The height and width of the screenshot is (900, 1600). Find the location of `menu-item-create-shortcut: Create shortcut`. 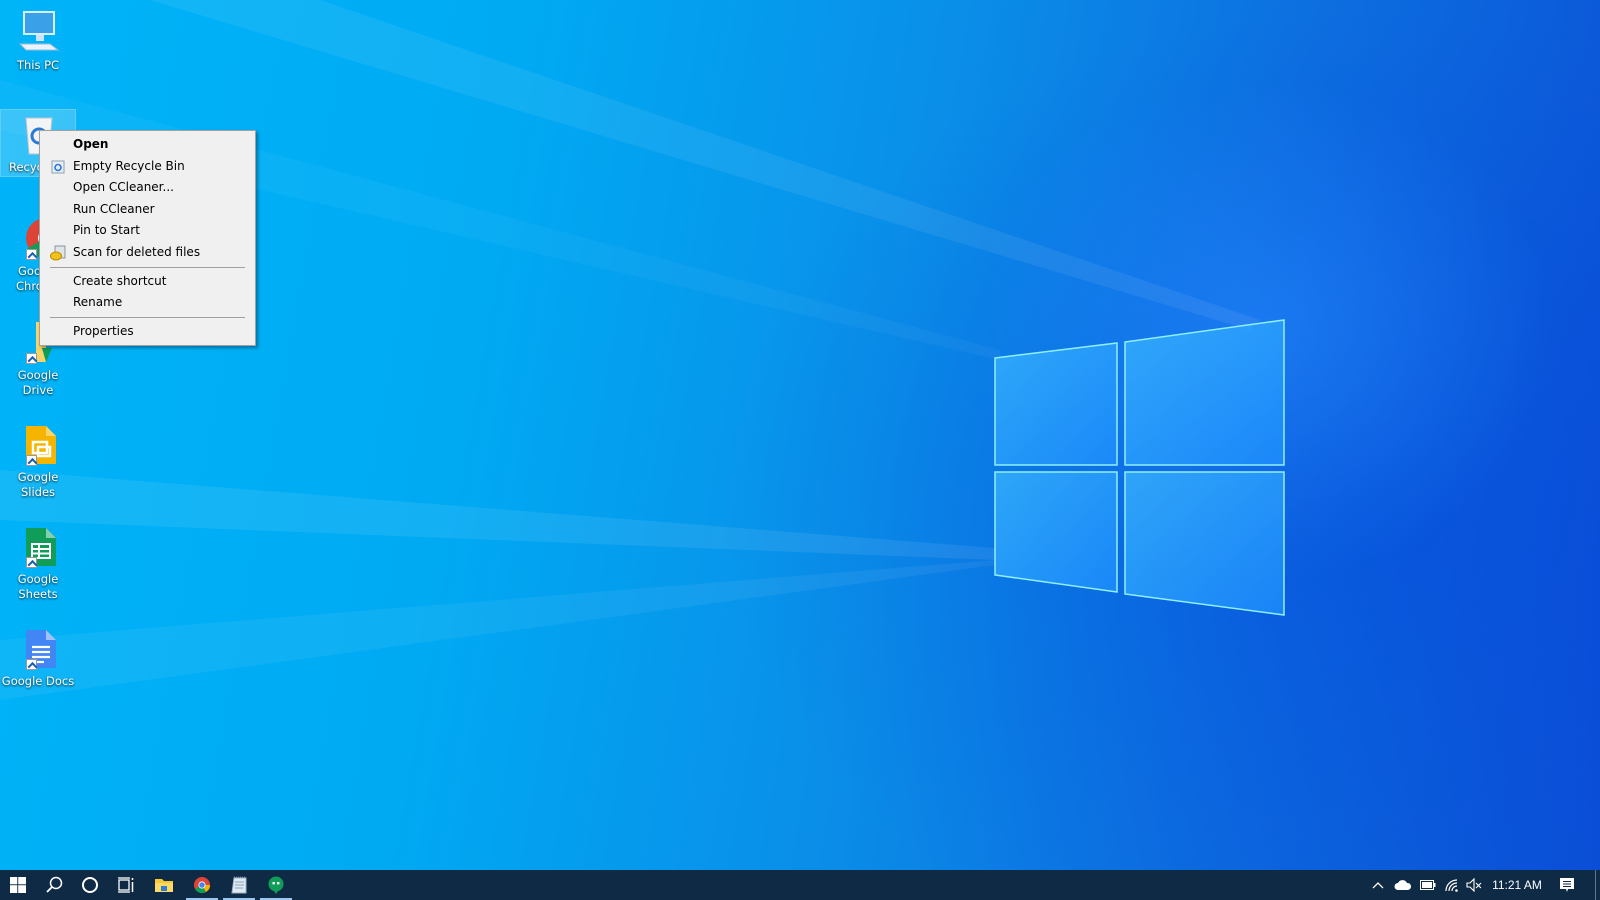

menu-item-create-shortcut: Create shortcut is located at coordinates (147, 282).